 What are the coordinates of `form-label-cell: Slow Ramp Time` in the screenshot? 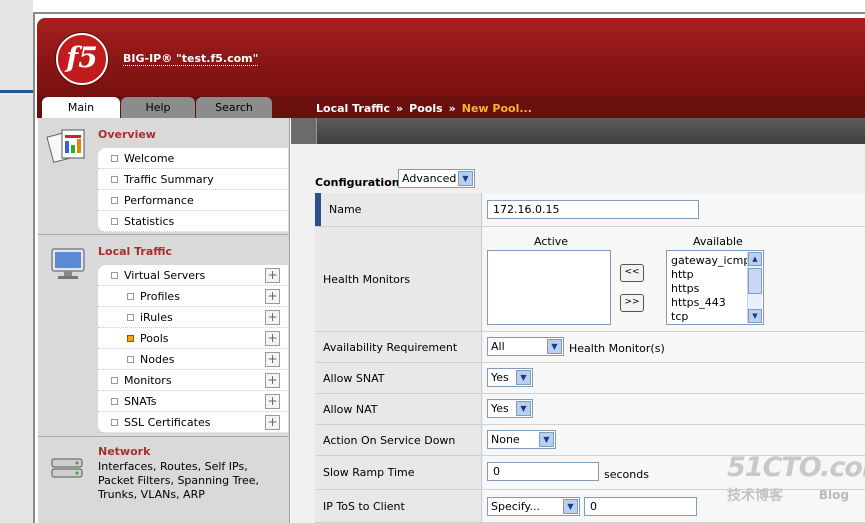 It's located at (398, 472).